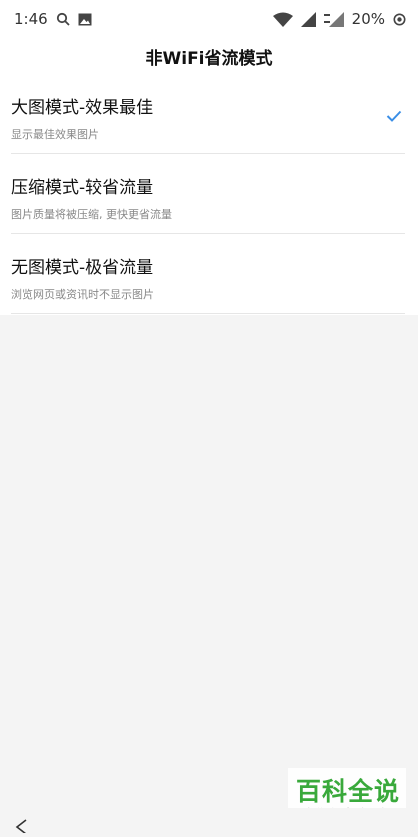 This screenshot has width=418, height=837. I want to click on status-time: 1:46, so click(31, 19).